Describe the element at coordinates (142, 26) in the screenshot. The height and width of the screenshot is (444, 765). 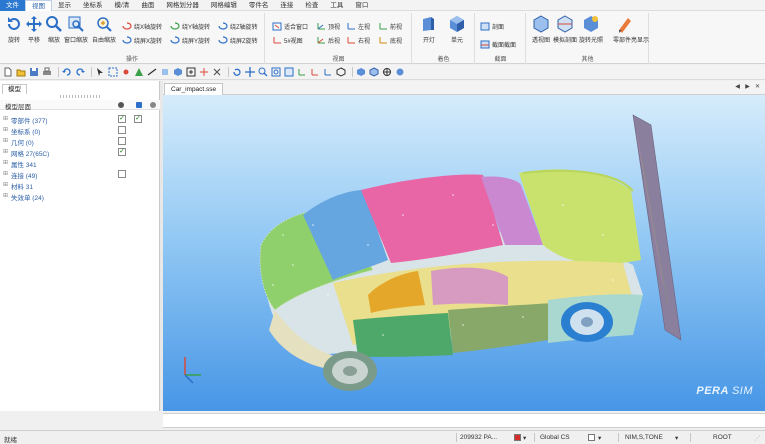
I see `rotate-x-button: 绕X轴旋转` at that location.